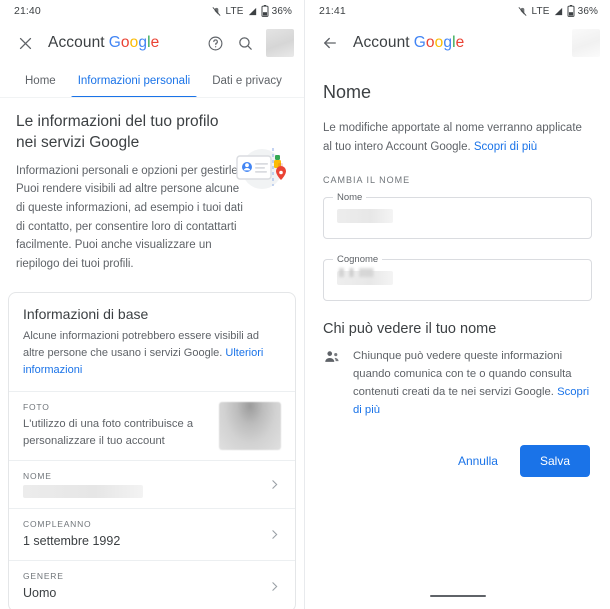  Describe the element at coordinates (72, 540) in the screenshot. I see `row-value: 1 settembre 1992` at that location.